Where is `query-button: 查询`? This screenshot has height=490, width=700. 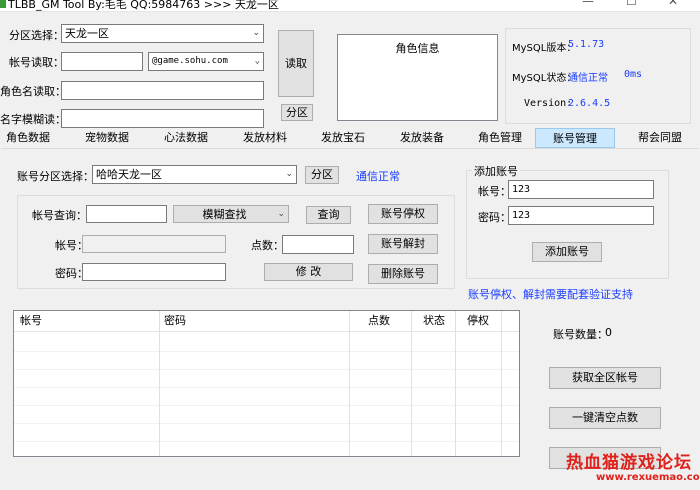
query-button: 查询 is located at coordinates (328, 215).